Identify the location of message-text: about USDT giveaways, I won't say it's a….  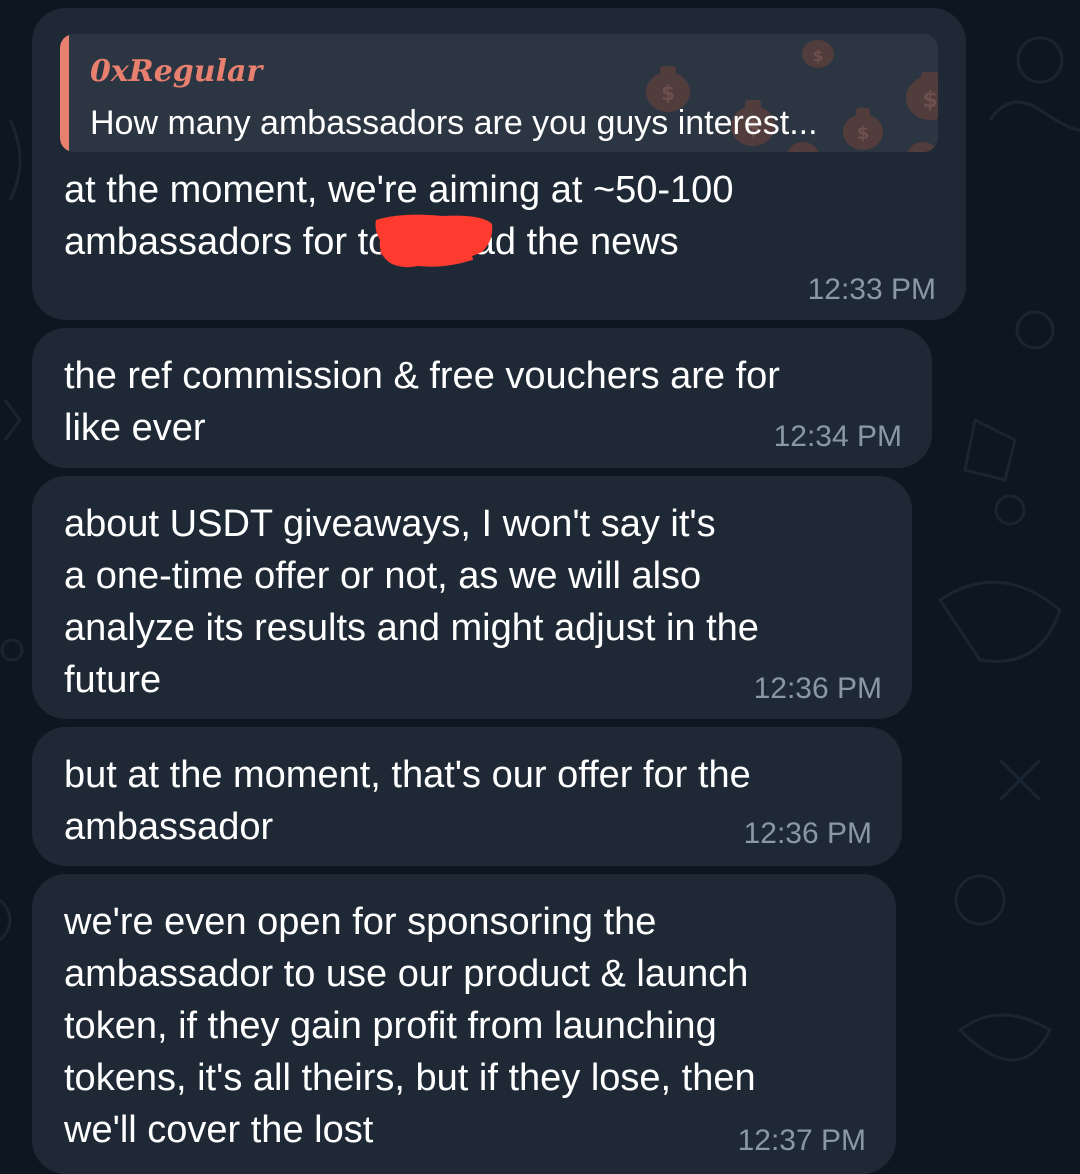
(411, 602).